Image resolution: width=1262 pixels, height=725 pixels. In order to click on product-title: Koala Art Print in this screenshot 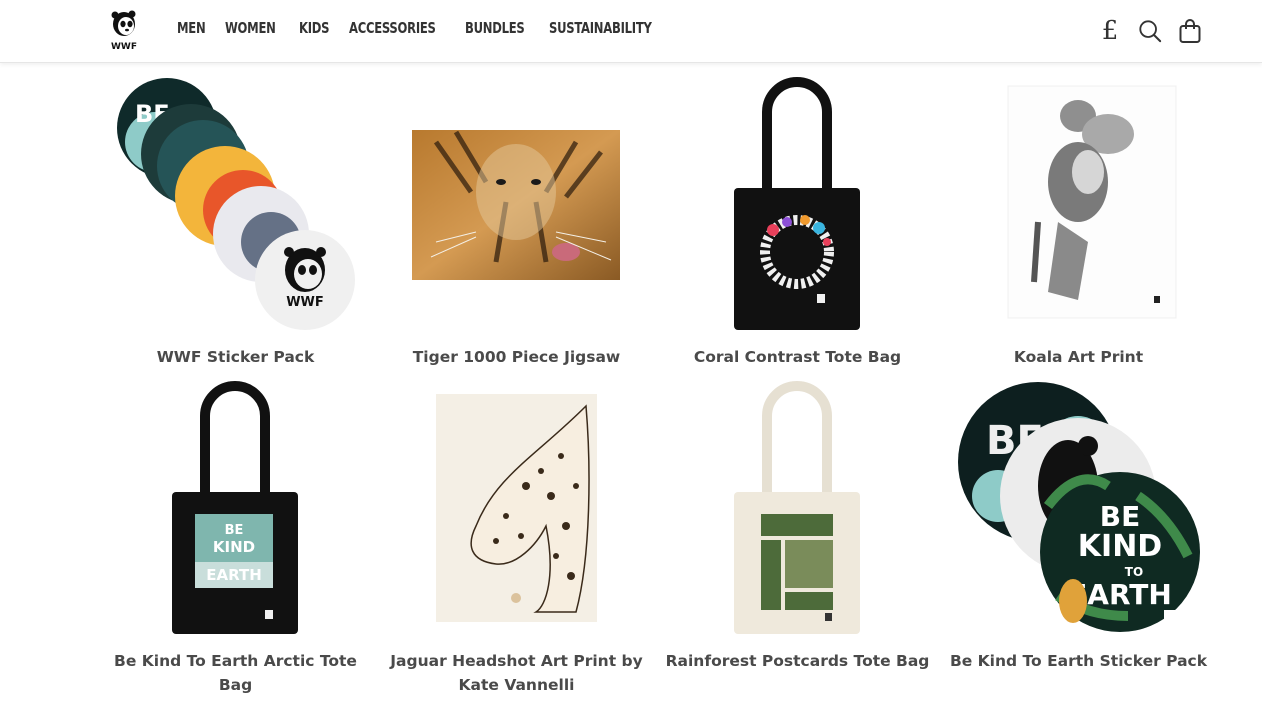, I will do `click(1078, 357)`.